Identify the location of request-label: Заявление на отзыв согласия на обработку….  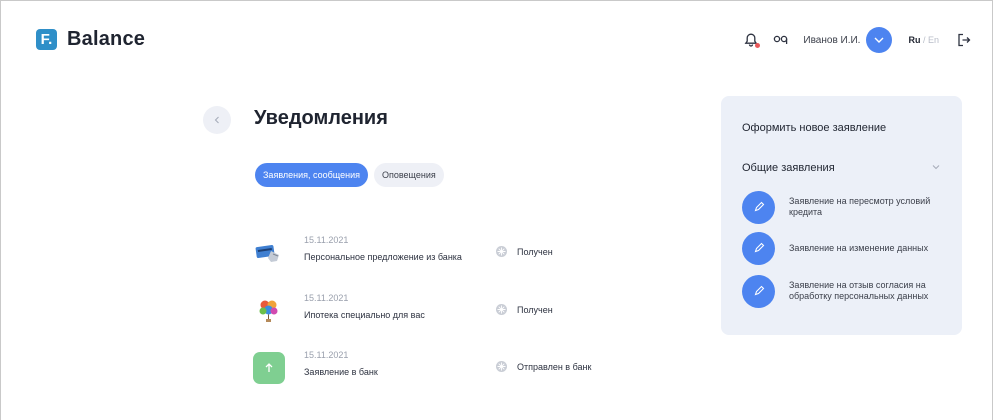
(859, 290).